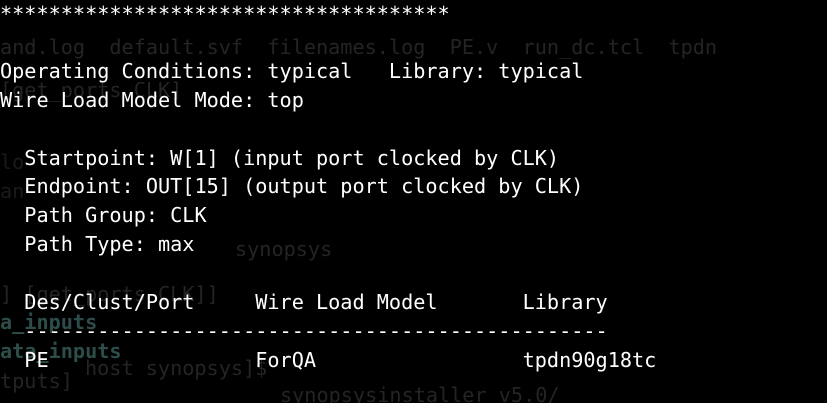 The image size is (827, 403). I want to click on ghost-synopsys-1: synopsys, so click(284, 249).